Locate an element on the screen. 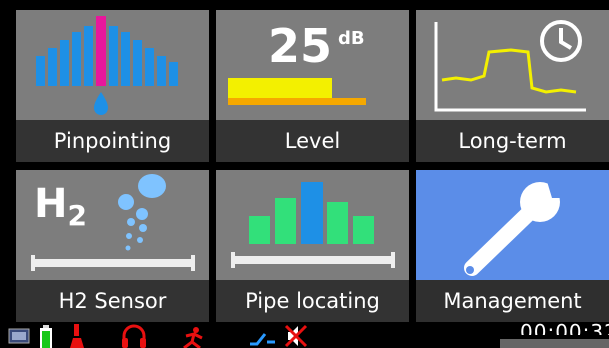  tile-management: Management is located at coordinates (512, 246).